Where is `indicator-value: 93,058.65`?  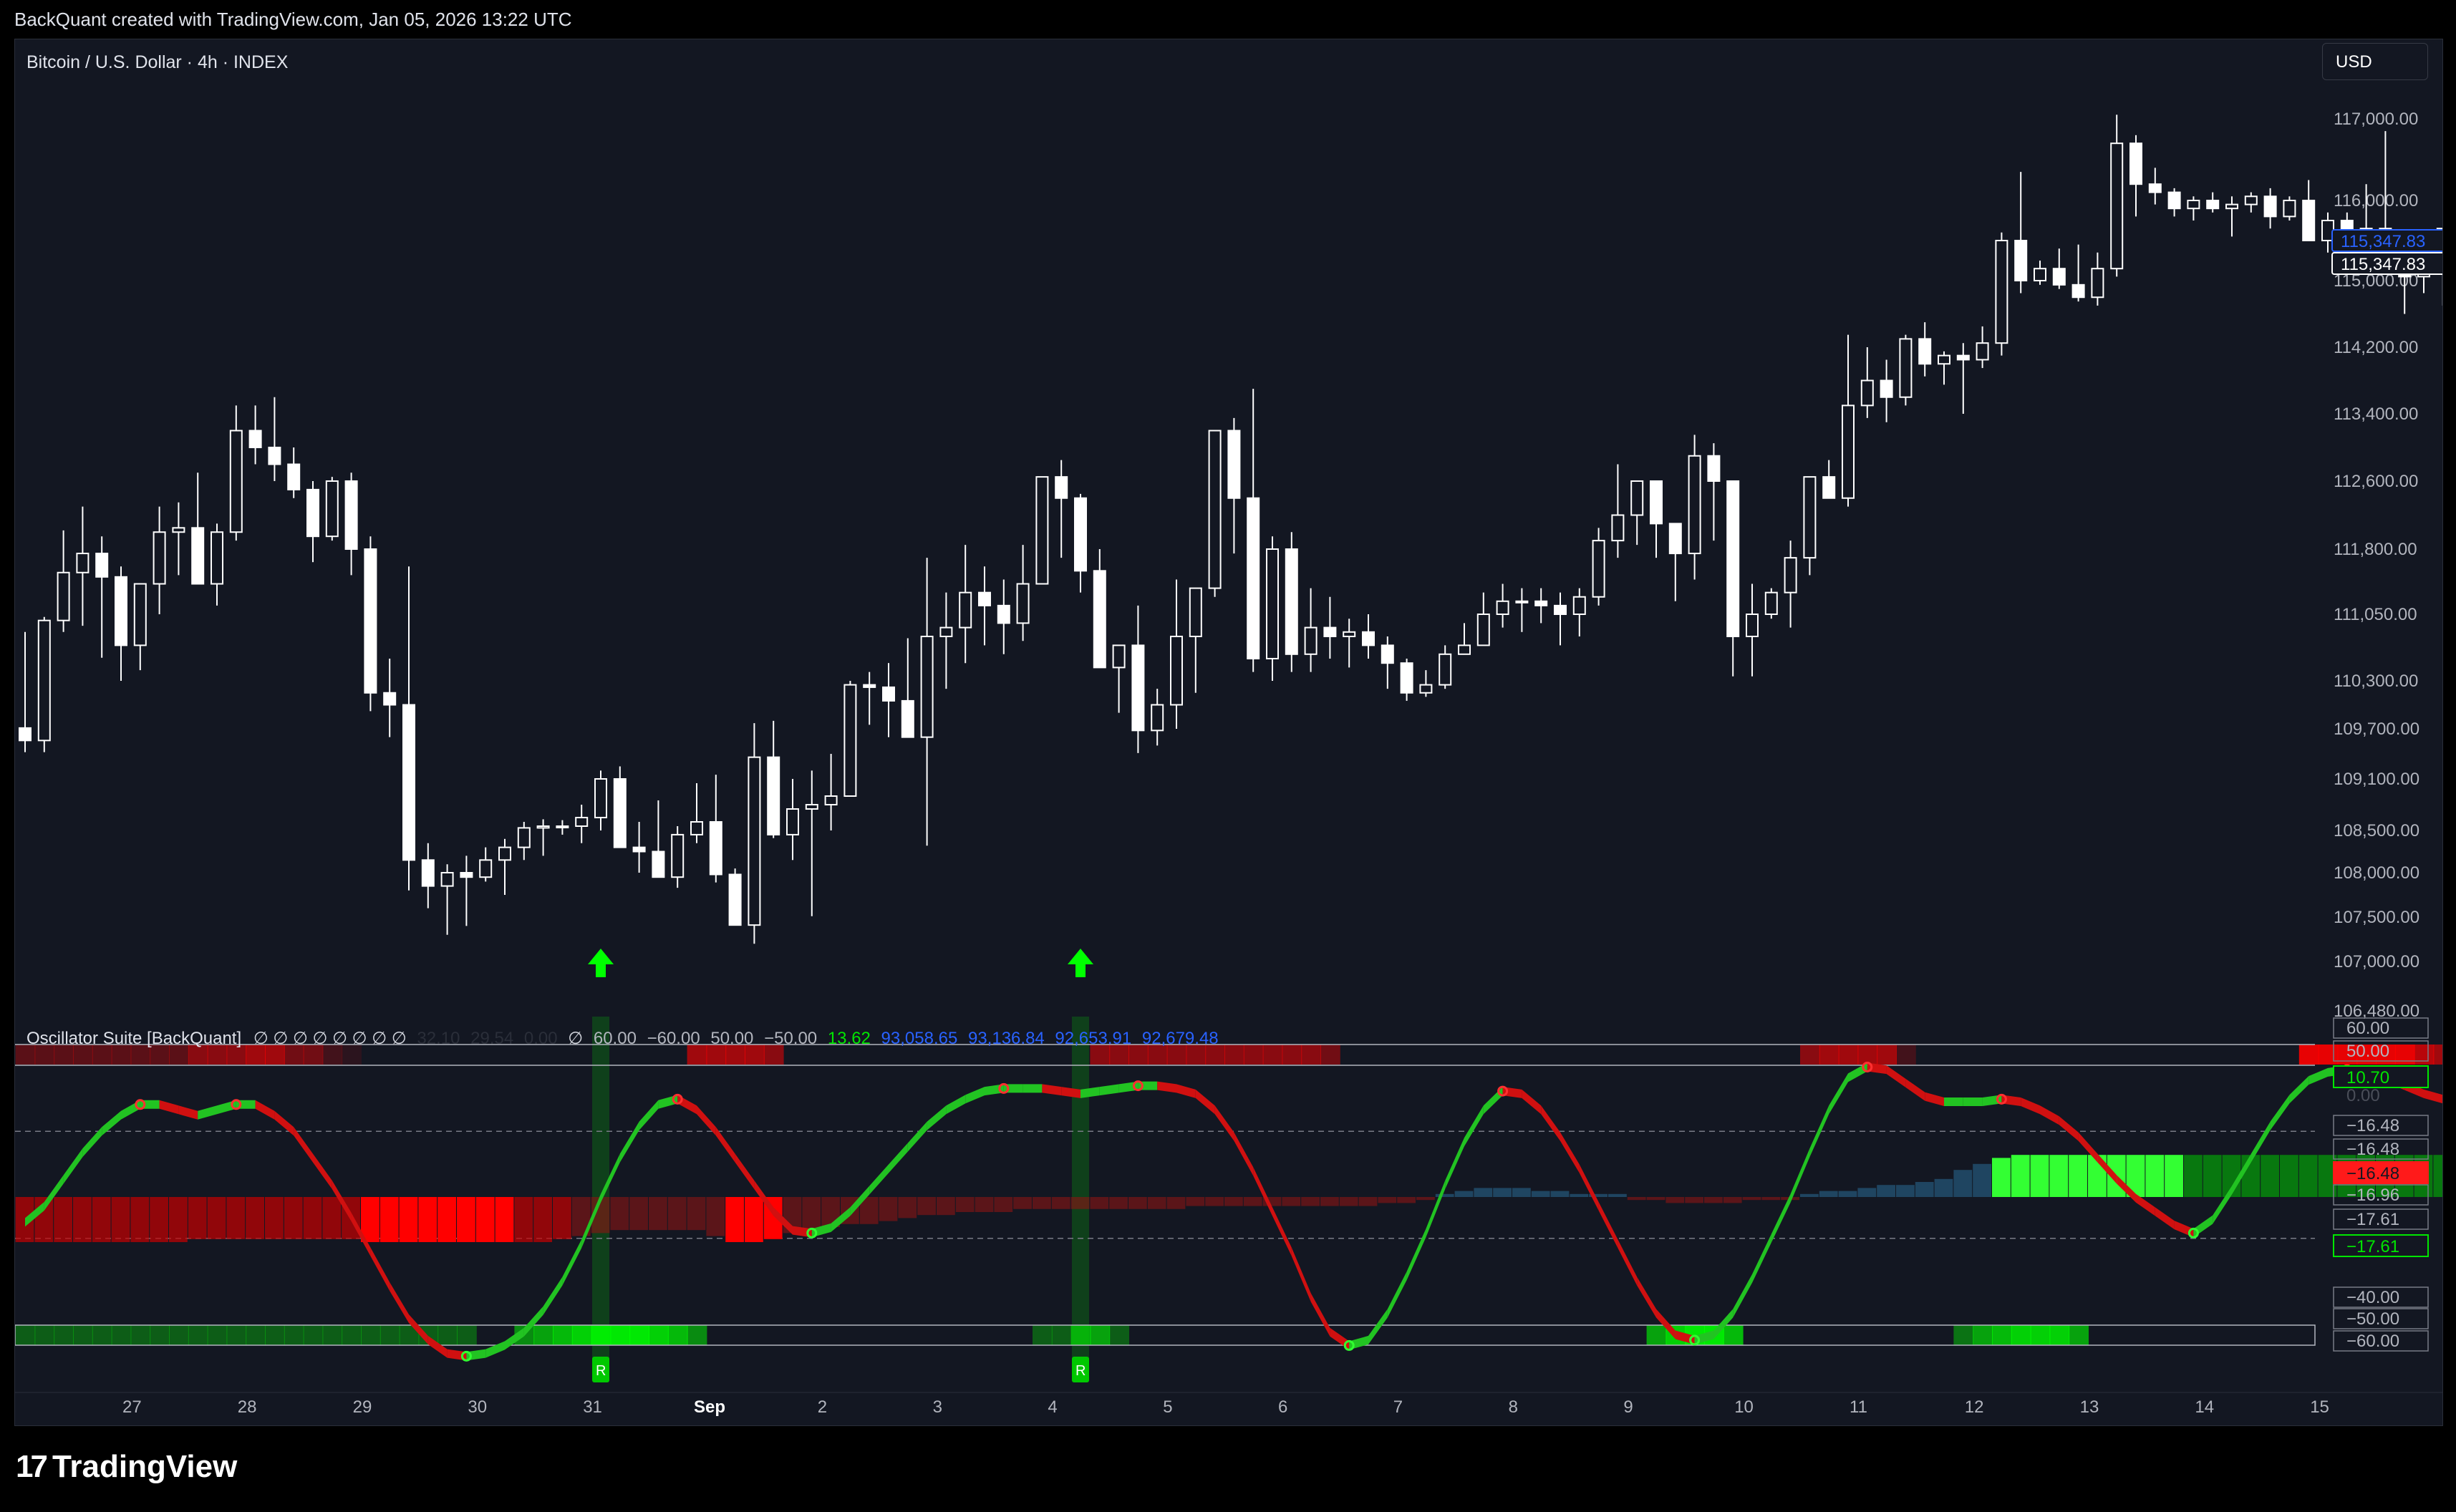
indicator-value: 93,058.65 is located at coordinates (917, 1038).